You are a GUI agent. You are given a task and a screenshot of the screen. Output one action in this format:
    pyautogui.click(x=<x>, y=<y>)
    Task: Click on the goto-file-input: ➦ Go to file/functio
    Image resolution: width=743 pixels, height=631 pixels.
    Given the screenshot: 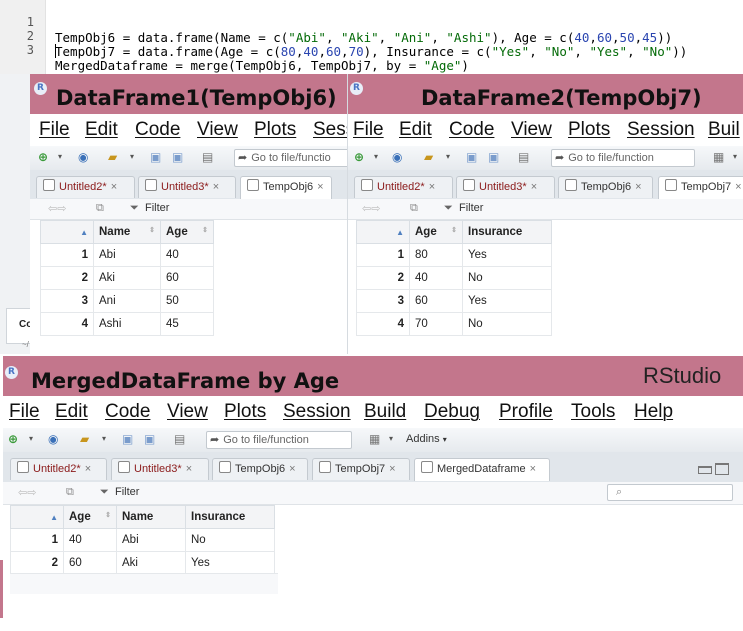 What is the action you would take?
    pyautogui.click(x=291, y=158)
    